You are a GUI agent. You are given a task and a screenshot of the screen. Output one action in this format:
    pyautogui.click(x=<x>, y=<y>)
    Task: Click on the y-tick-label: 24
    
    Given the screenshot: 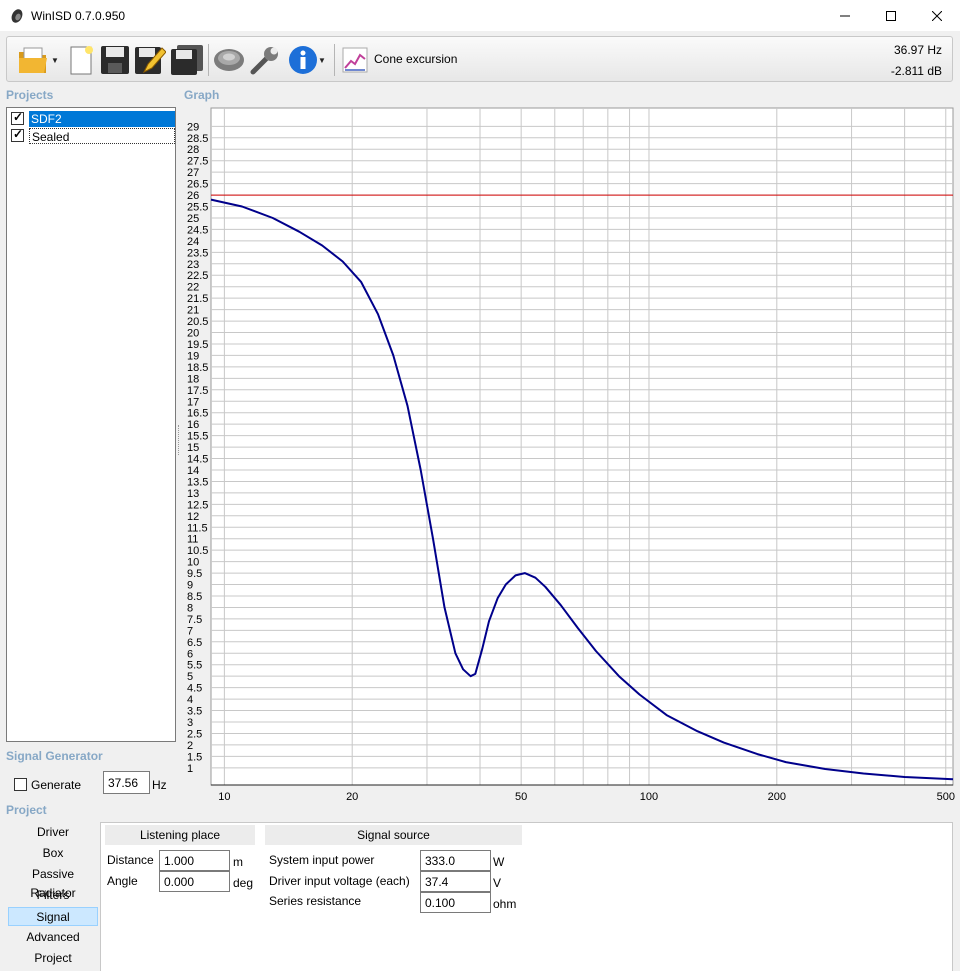 What is the action you would take?
    pyautogui.click(x=193, y=242)
    